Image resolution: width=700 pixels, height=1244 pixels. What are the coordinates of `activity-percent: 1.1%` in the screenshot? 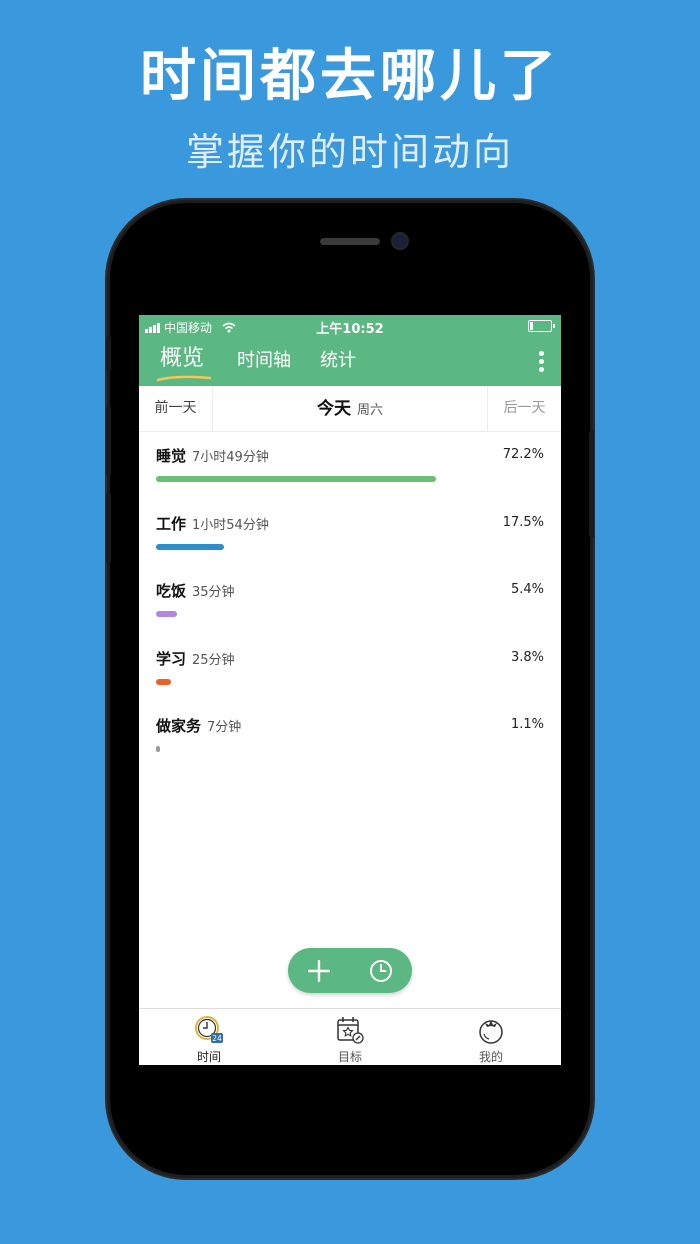 It's located at (527, 724).